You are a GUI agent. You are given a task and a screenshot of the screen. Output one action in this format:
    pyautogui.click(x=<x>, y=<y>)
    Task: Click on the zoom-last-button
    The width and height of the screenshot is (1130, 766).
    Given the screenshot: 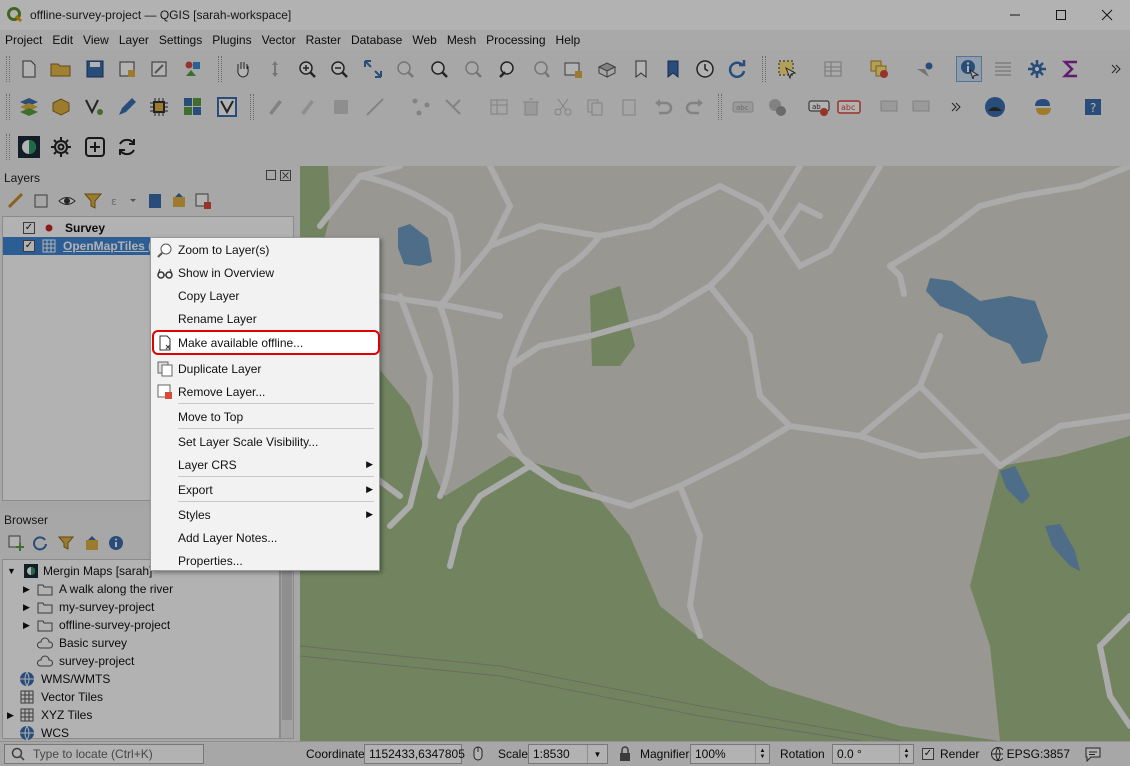 What is the action you would take?
    pyautogui.click(x=507, y=69)
    